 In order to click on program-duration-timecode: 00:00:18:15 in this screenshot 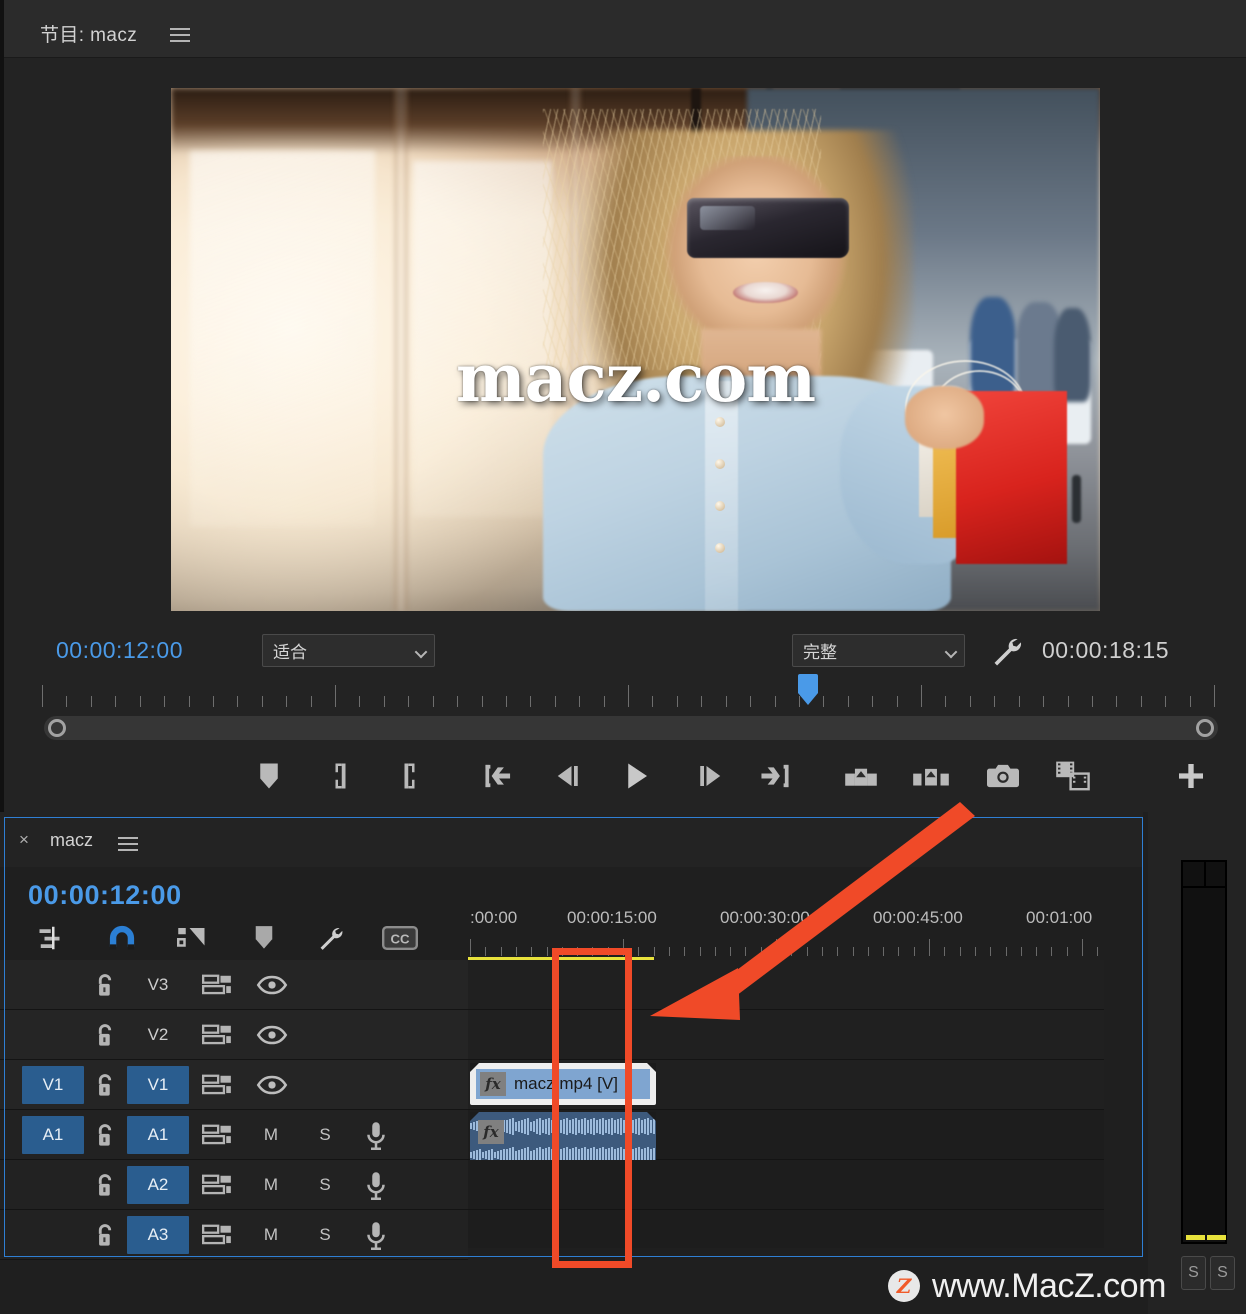, I will do `click(1105, 650)`.